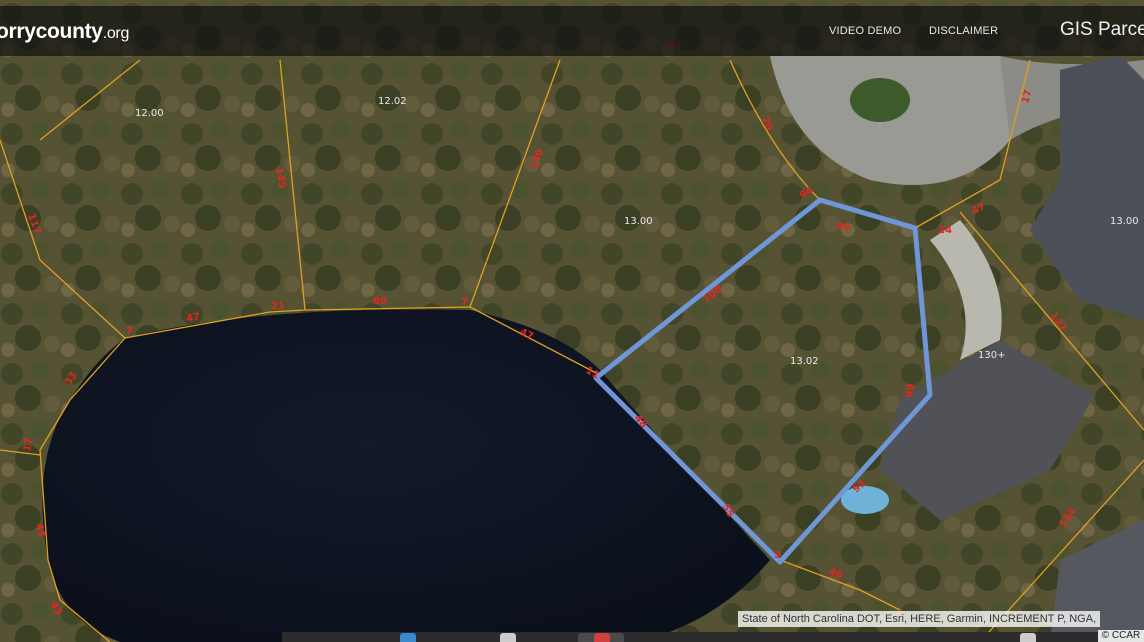  I want to click on lot-dimension-label: 21, so click(278, 306).